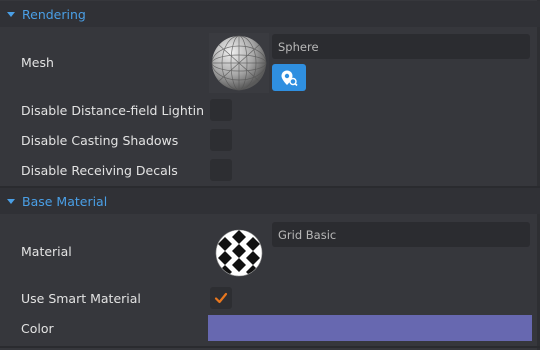  What do you see at coordinates (221, 110) in the screenshot?
I see `disable-distance-field-checkbox` at bounding box center [221, 110].